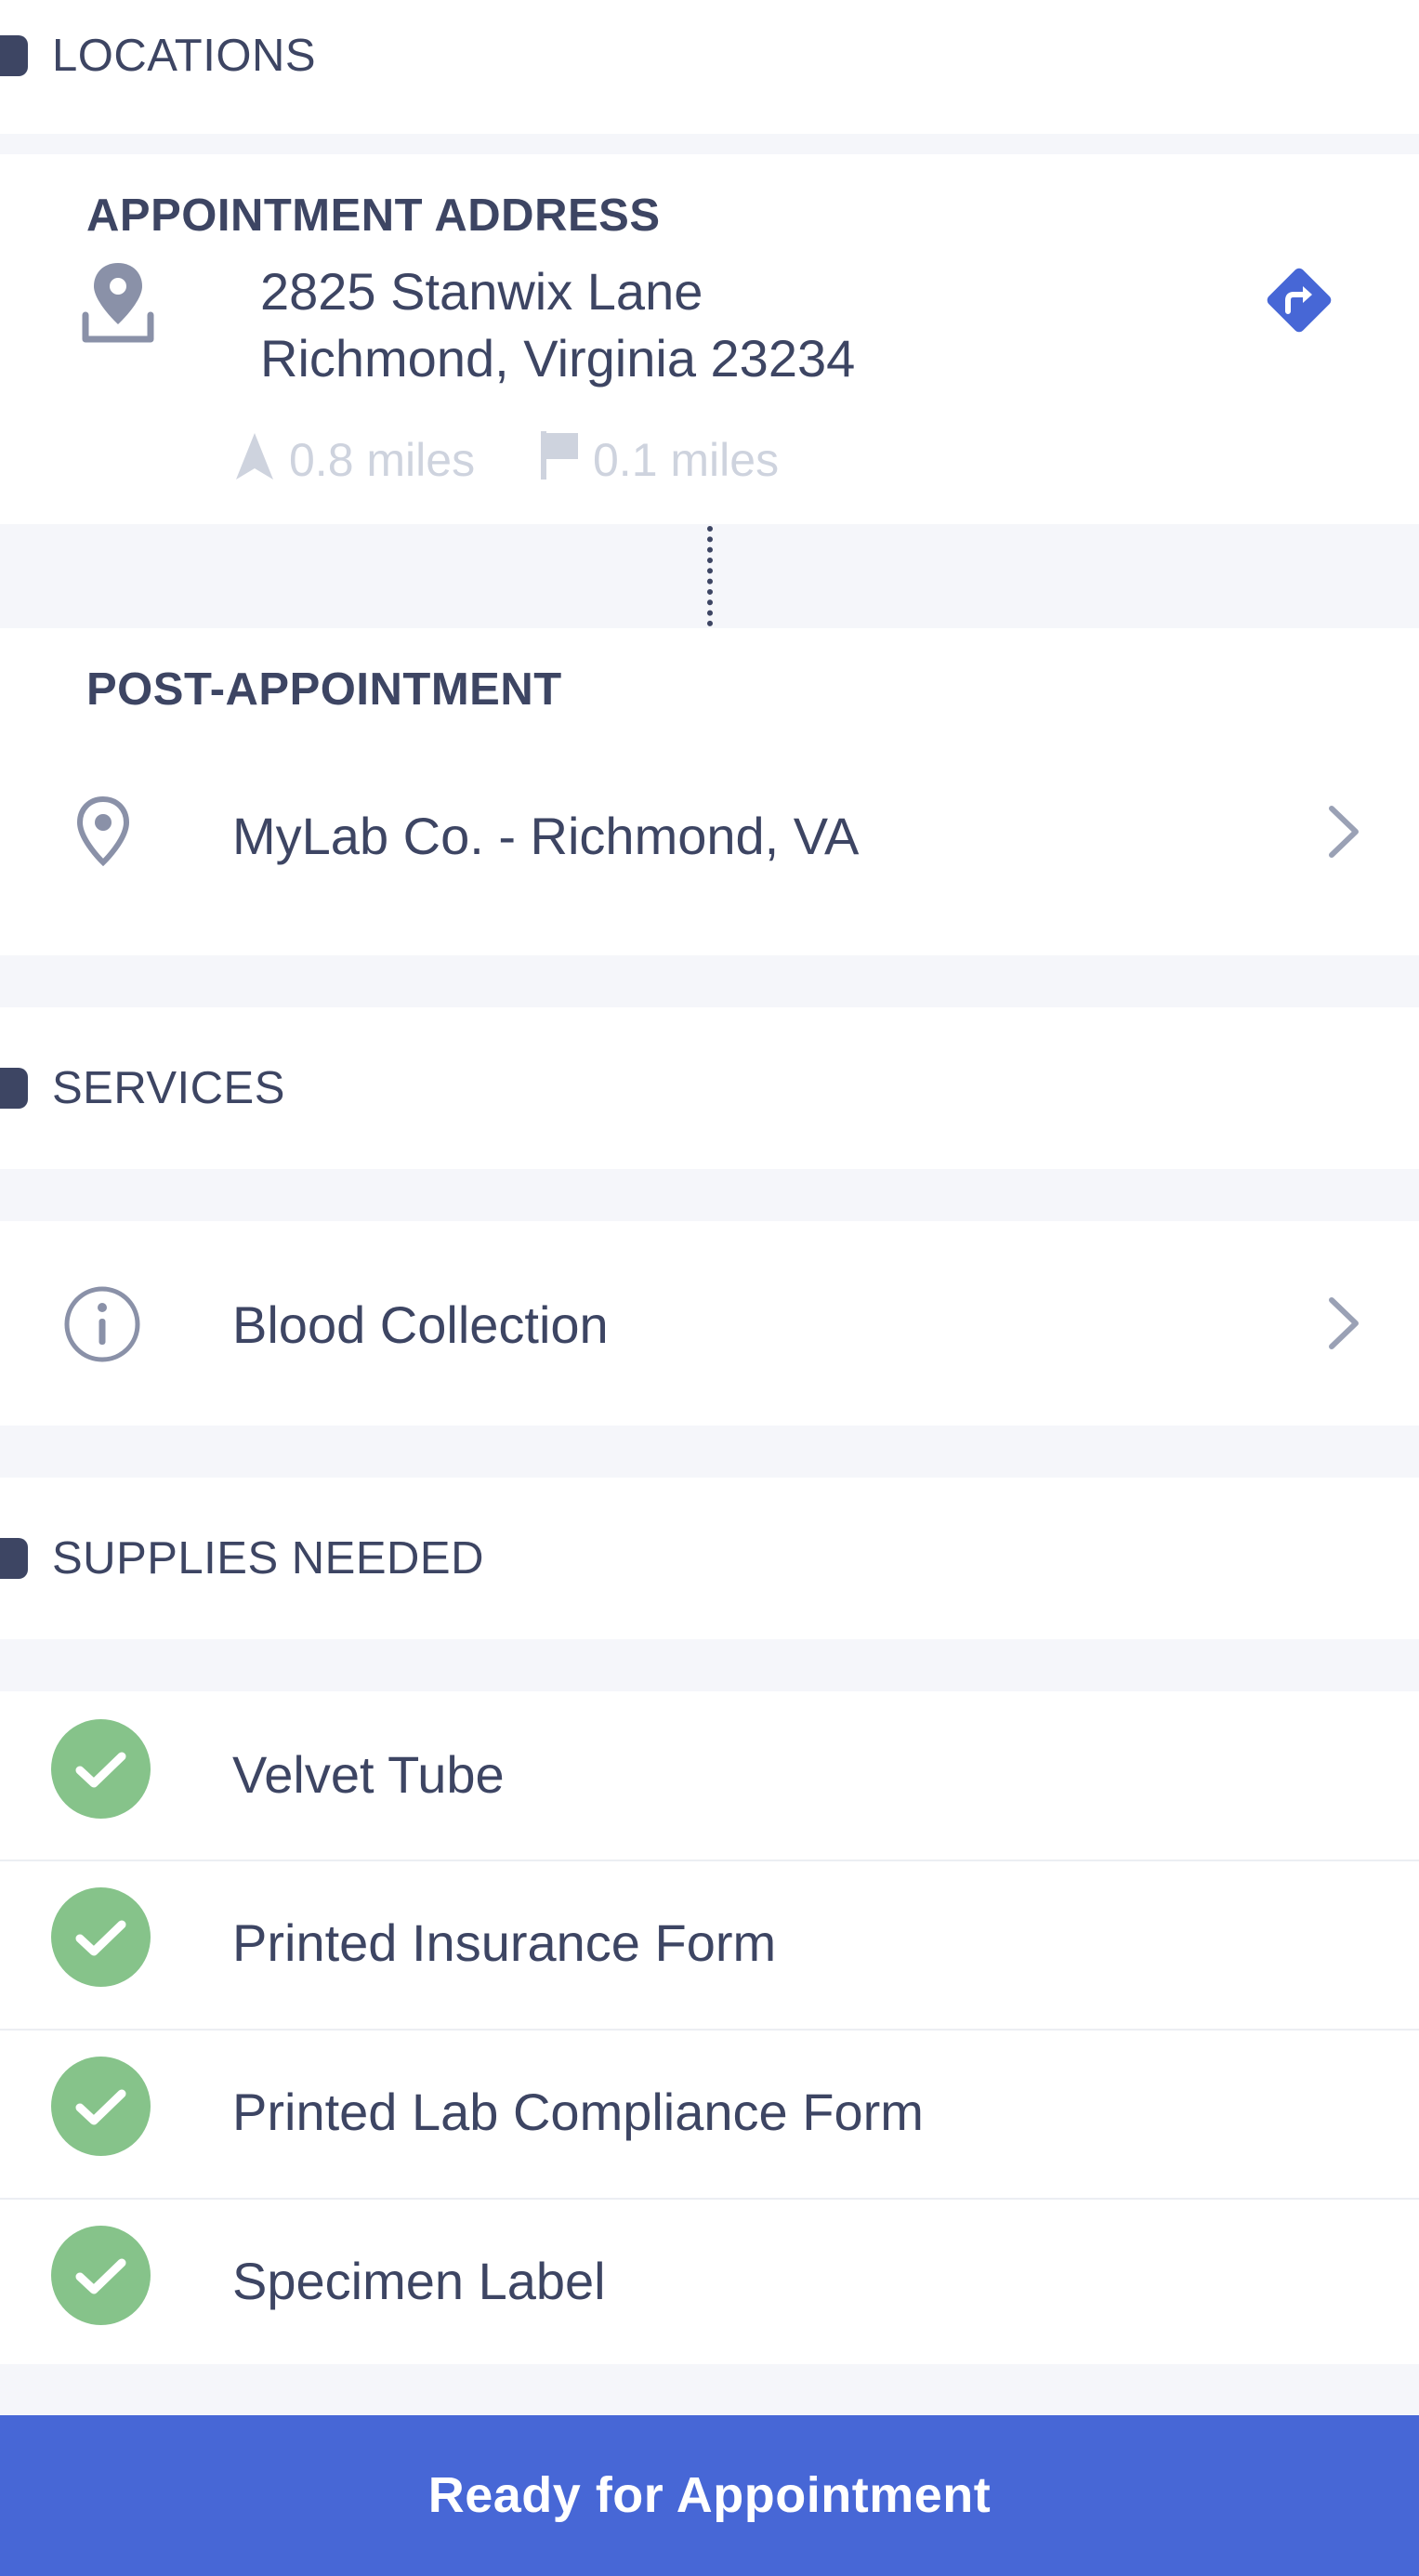  Describe the element at coordinates (102, 1326) in the screenshot. I see `info-icon` at that location.